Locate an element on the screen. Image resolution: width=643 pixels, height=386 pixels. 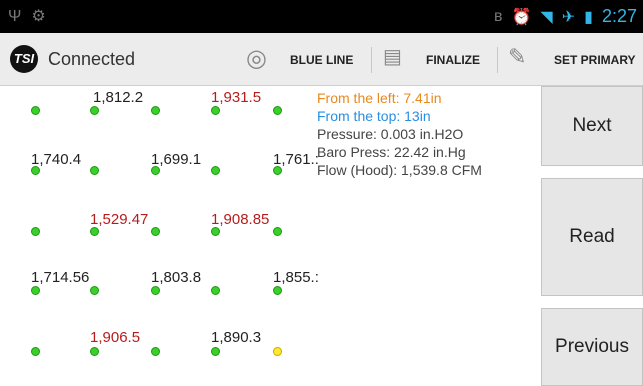
reading-value: 1,855.: is located at coordinates (296, 277).